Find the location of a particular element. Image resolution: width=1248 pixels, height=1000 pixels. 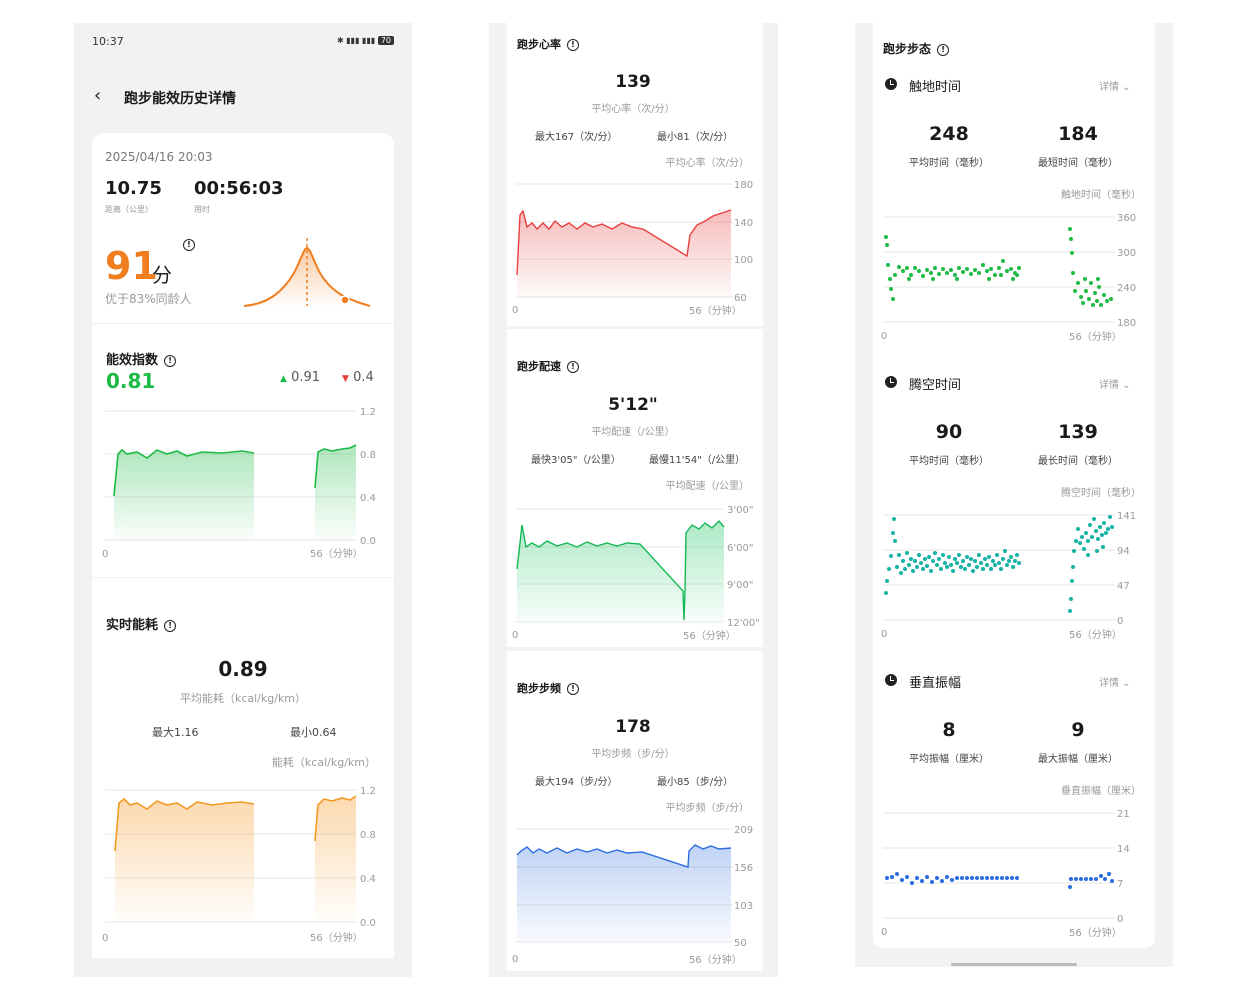

energy-avg-label: 平均能耗（kcal/kg/km） is located at coordinates (243, 698).